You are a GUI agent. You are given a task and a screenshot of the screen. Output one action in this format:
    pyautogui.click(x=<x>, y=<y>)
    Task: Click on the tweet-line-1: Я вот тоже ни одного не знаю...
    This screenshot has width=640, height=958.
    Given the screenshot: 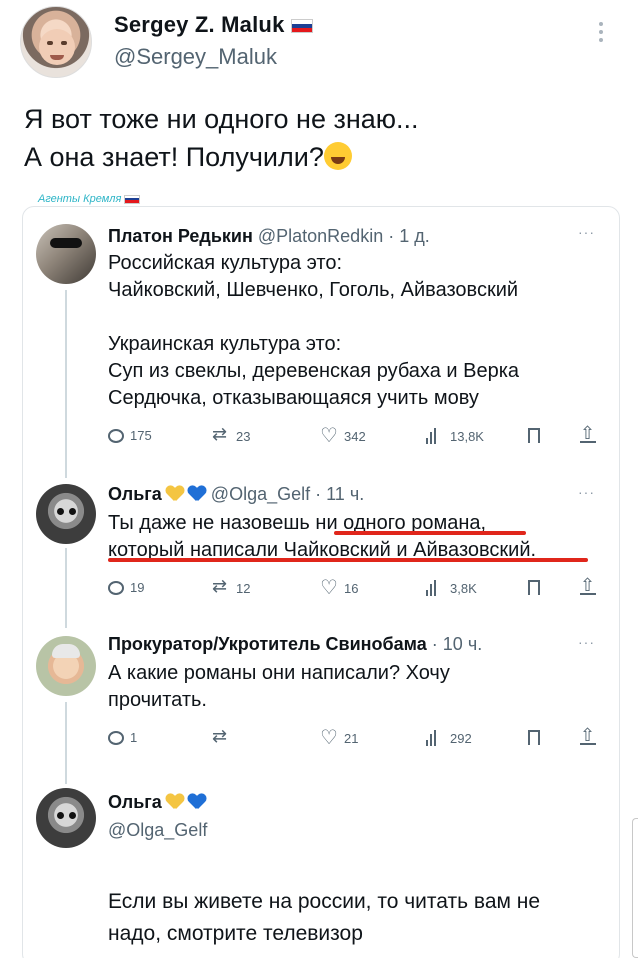 What is the action you would take?
    pyautogui.click(x=221, y=119)
    